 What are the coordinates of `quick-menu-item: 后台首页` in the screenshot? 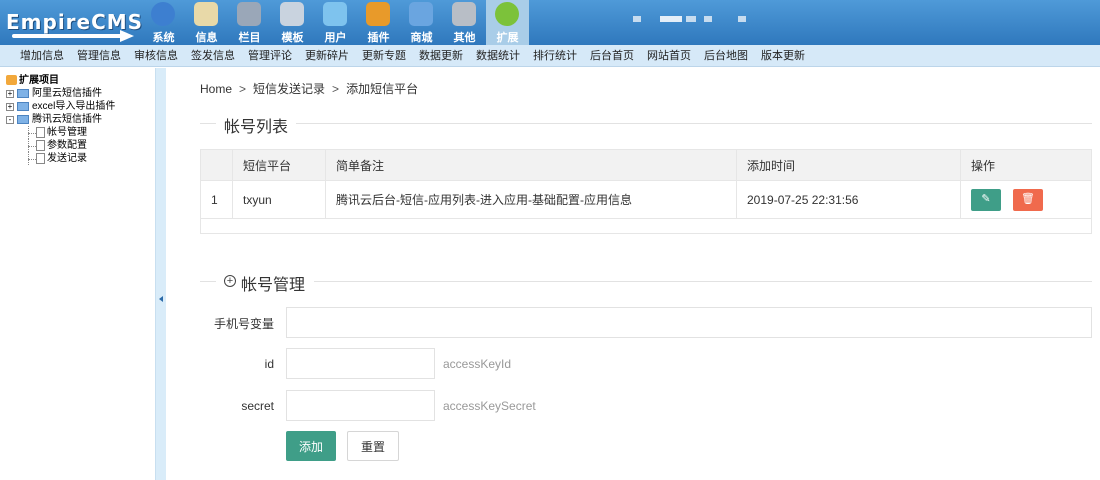 It's located at (612, 55).